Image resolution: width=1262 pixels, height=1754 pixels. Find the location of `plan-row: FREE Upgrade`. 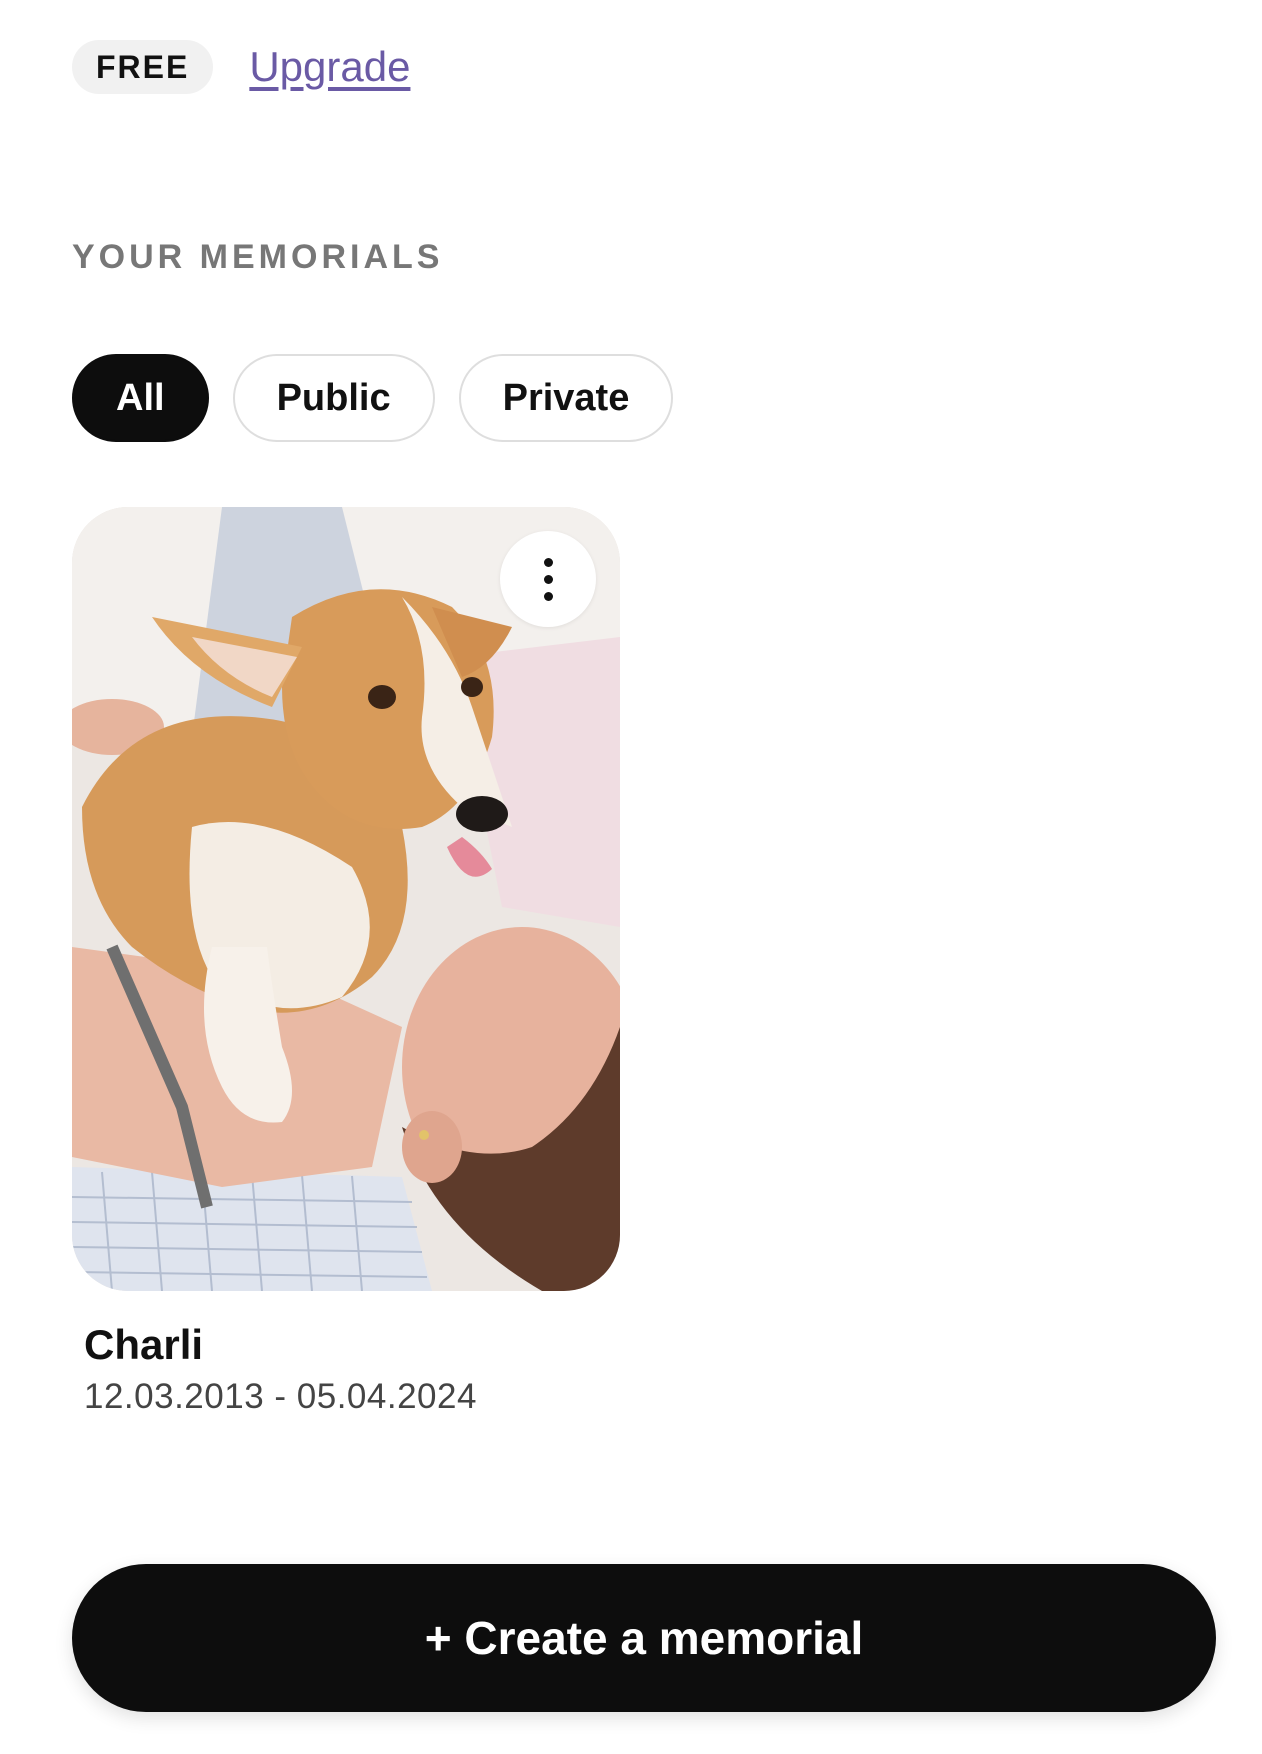

plan-row: FREE Upgrade is located at coordinates (241, 67).